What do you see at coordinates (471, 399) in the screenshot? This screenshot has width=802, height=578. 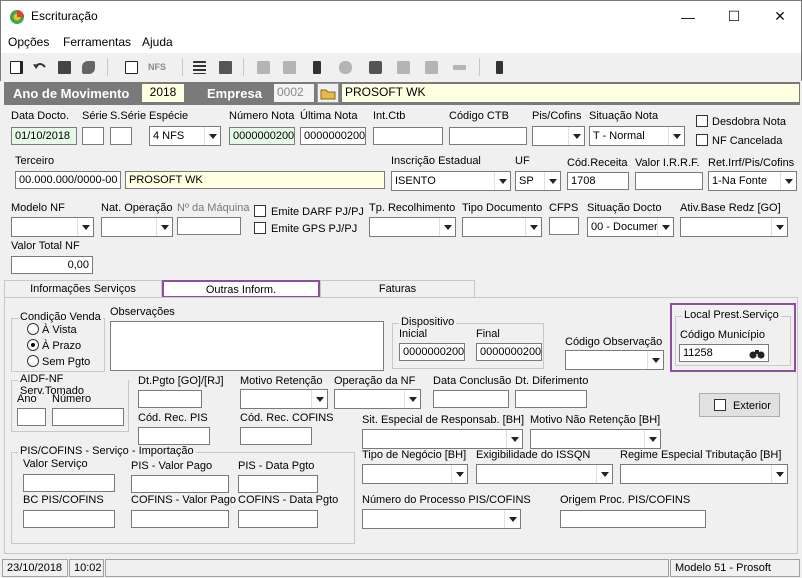 I see `data-conclusao-input` at bounding box center [471, 399].